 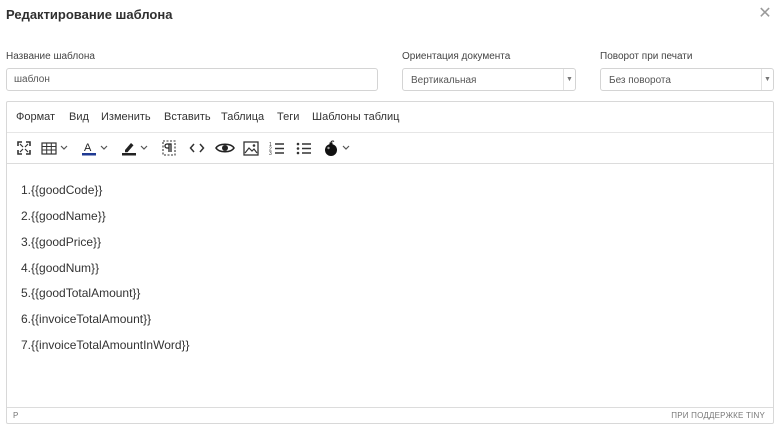 I want to click on orientation-select: Вертикальная ▼, so click(x=489, y=79).